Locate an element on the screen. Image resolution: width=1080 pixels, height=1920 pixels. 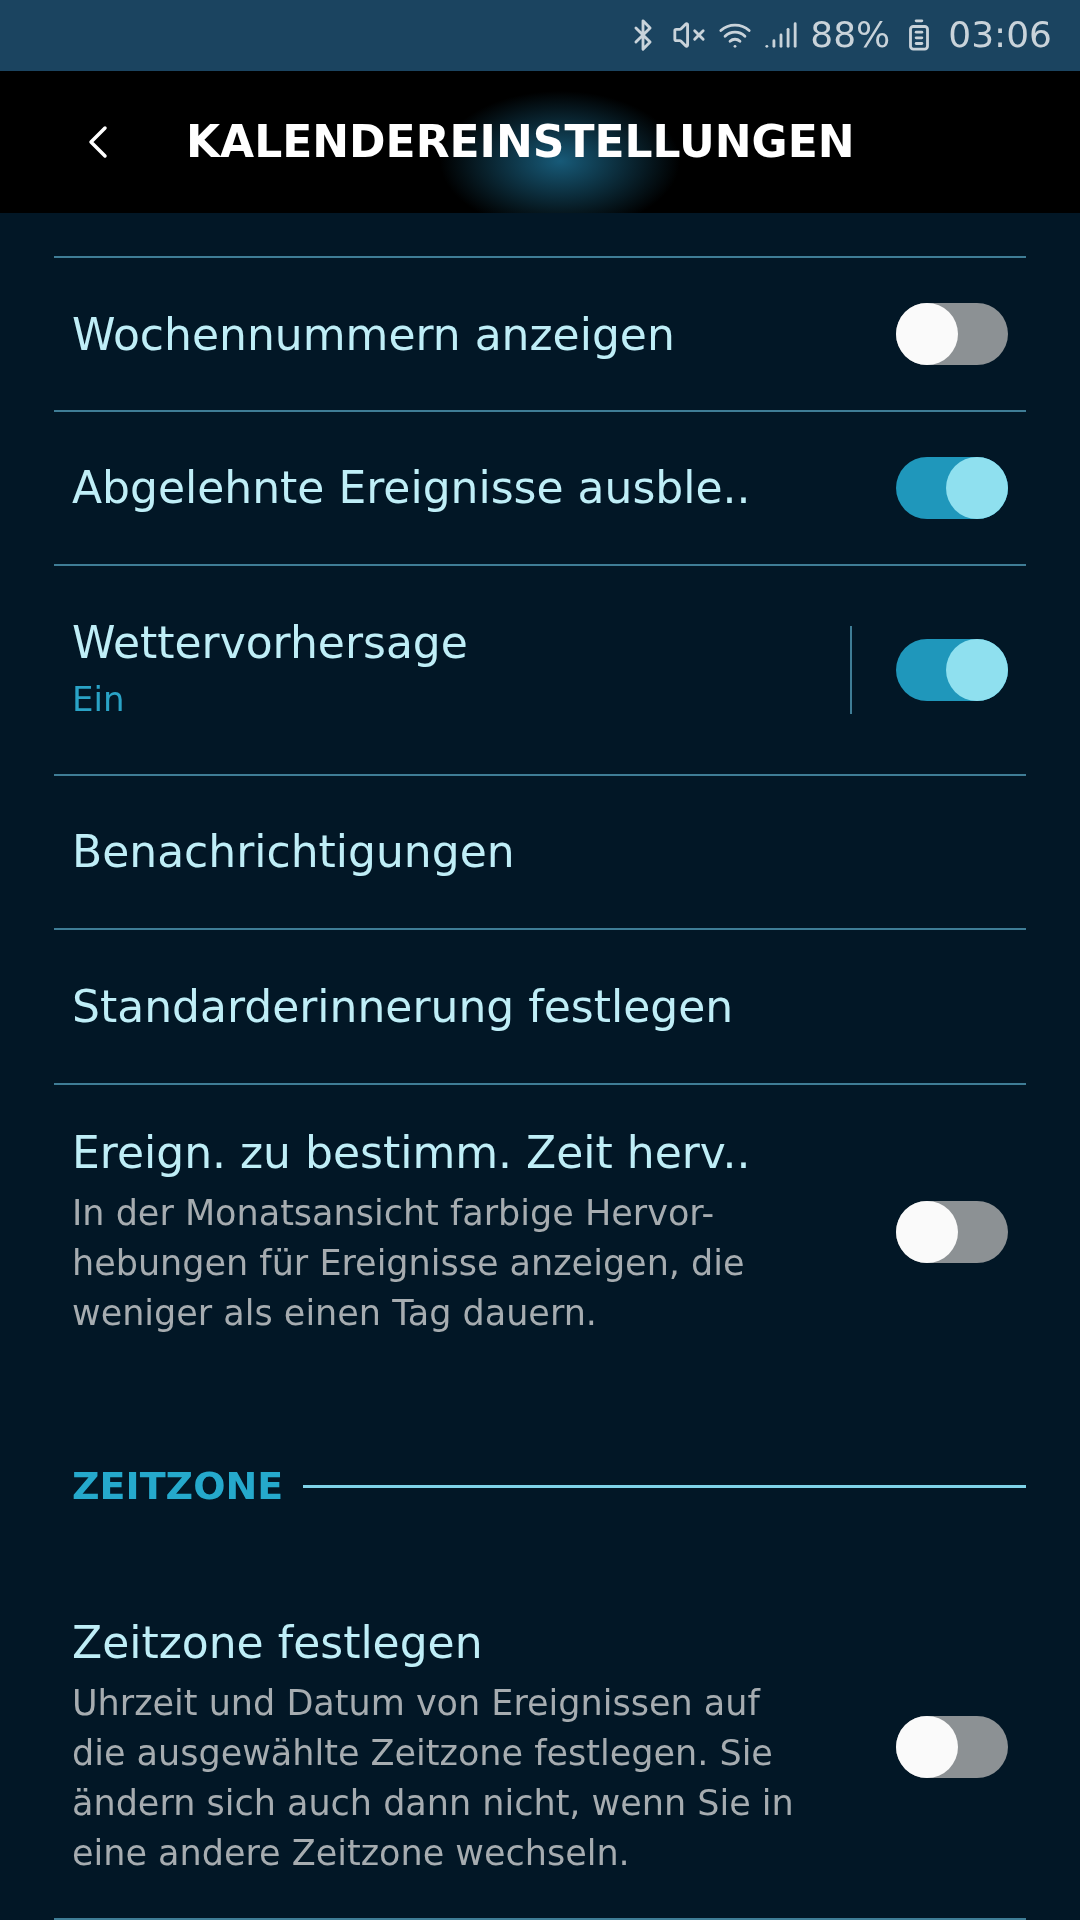
setting-title: Ereign. zu bestimm. Zeit herv.. is located at coordinates (412, 1153).